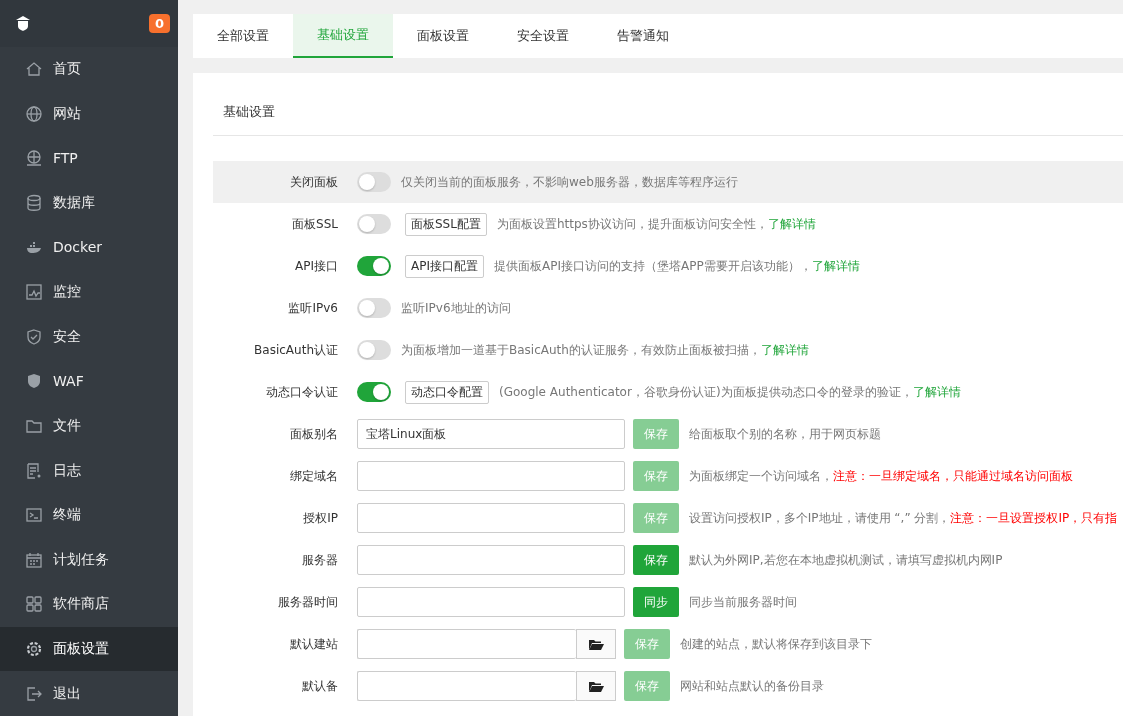 Image resolution: width=1123 pixels, height=716 pixels. Describe the element at coordinates (743, 602) in the screenshot. I see `description-text: 同步当前服务器时间` at that location.